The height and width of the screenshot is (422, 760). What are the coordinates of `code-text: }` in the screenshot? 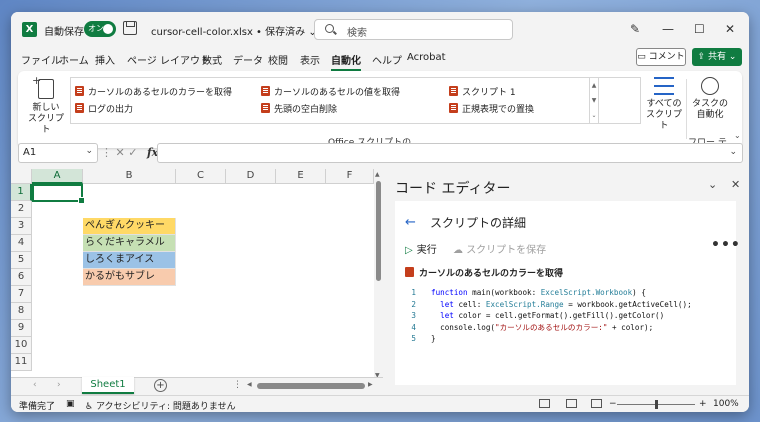 It's located at (433, 339).